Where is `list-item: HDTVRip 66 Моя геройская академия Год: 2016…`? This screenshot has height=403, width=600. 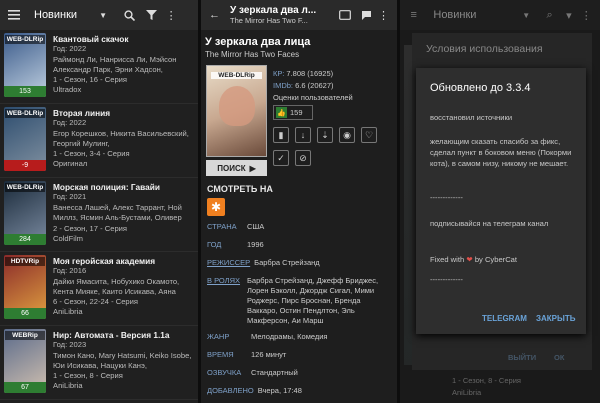
list-item: HDTVRip 66 Моя геройская академия Год: 2016… is located at coordinates (99, 289).